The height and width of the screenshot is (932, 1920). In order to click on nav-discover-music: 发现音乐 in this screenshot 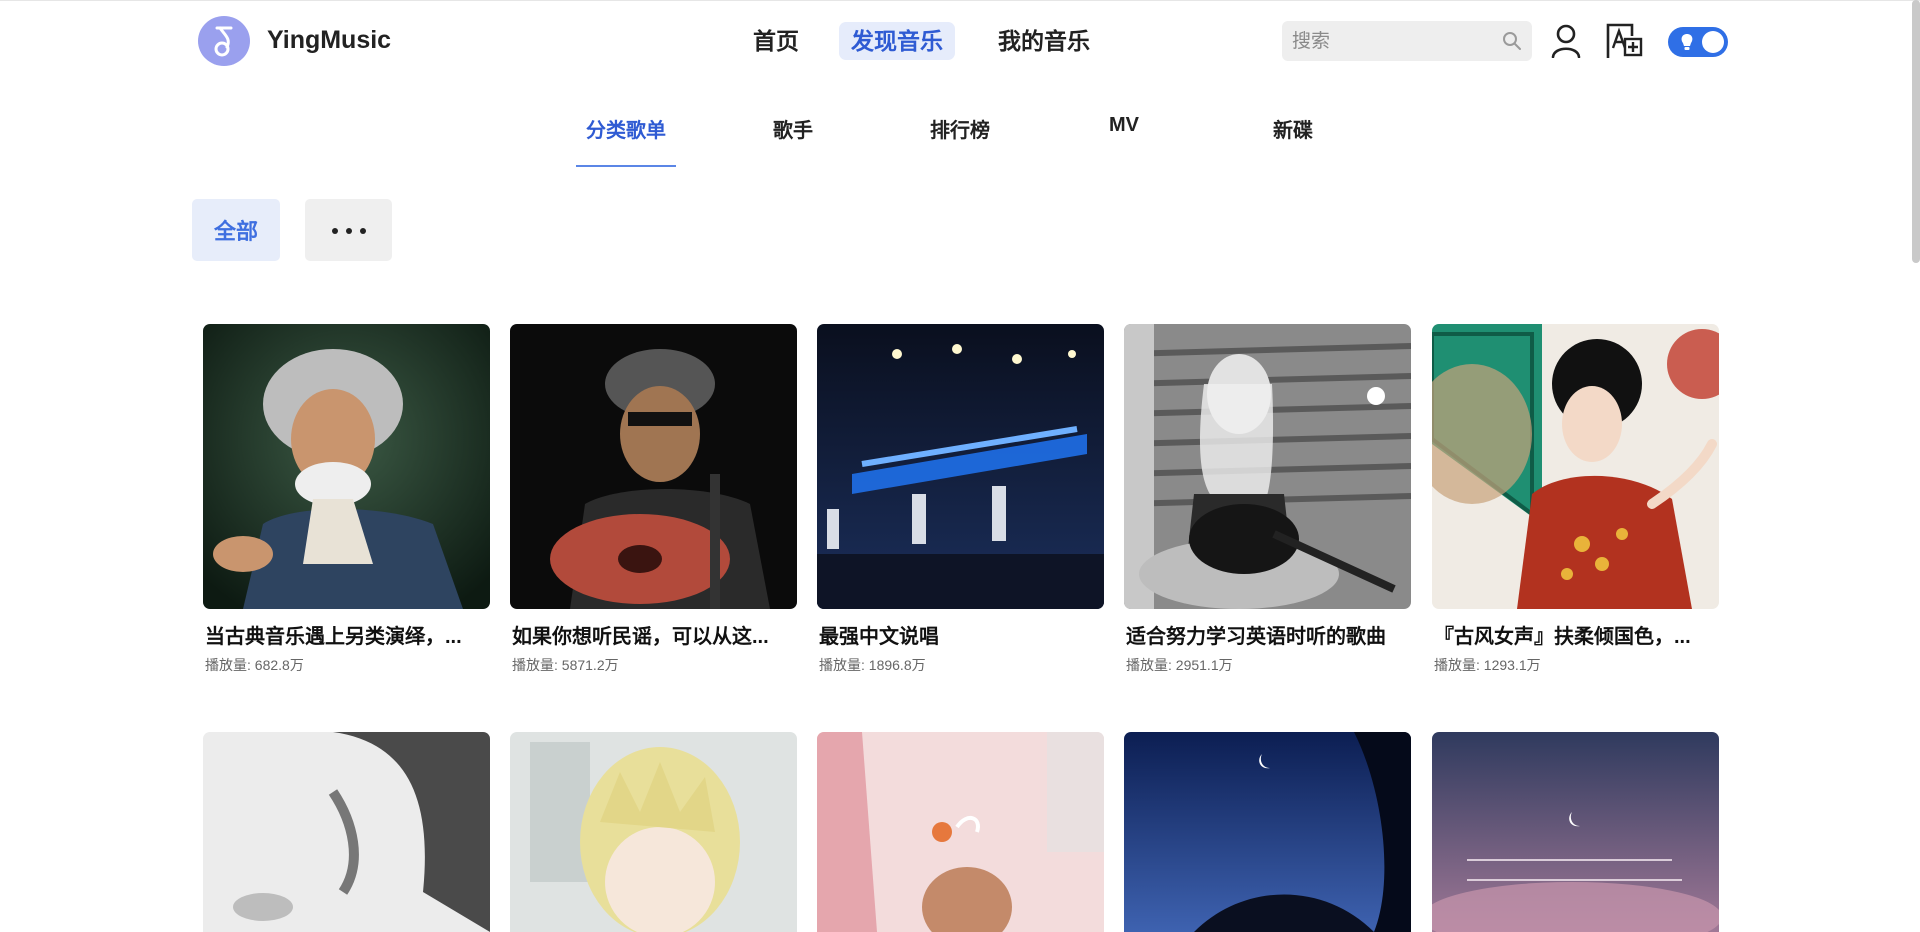, I will do `click(897, 41)`.